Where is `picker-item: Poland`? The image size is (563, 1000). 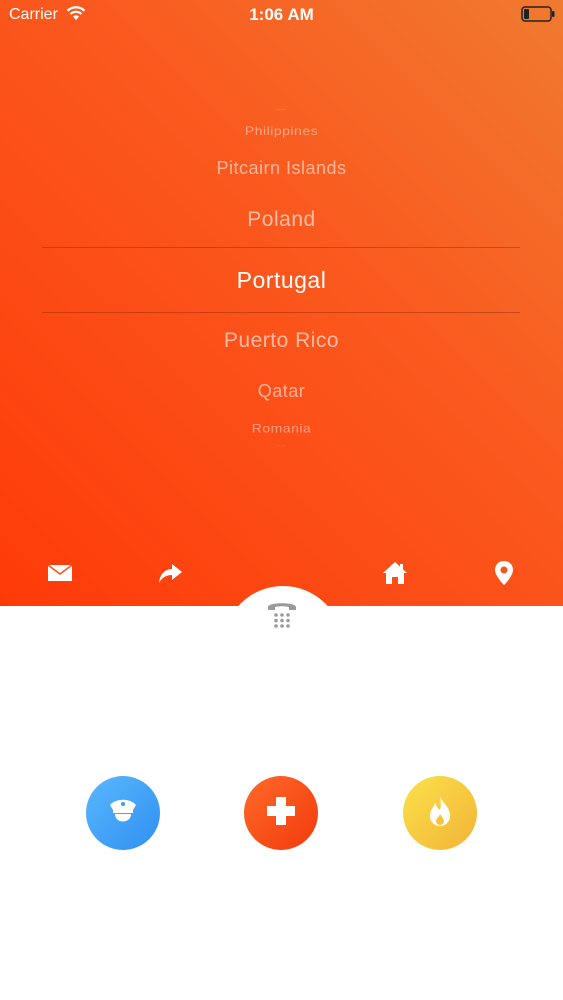
picker-item: Poland is located at coordinates (281, 220).